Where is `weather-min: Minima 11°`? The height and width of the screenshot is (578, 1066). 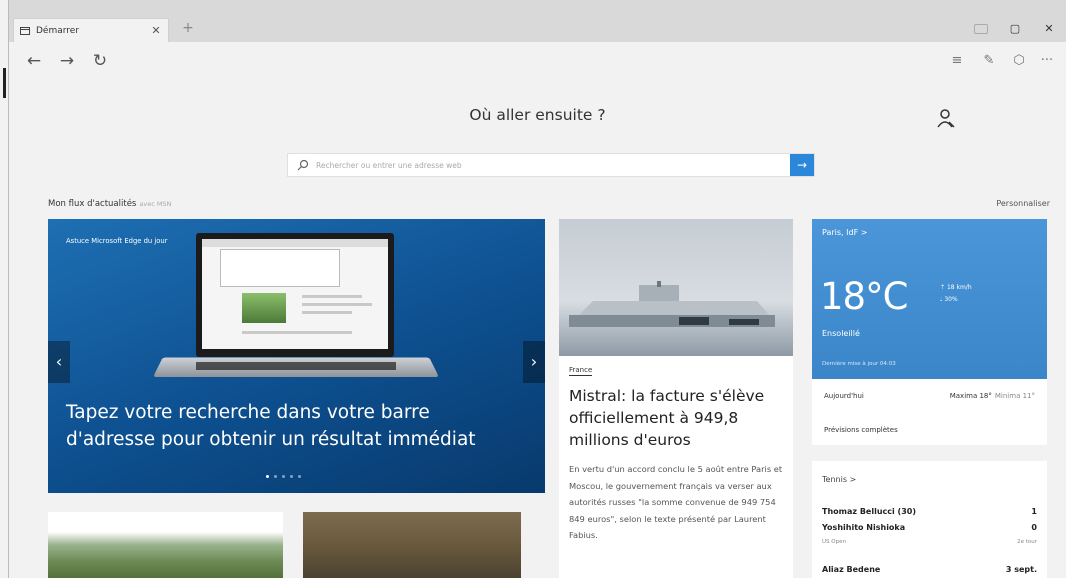
weather-min: Minima 11° is located at coordinates (1014, 396).